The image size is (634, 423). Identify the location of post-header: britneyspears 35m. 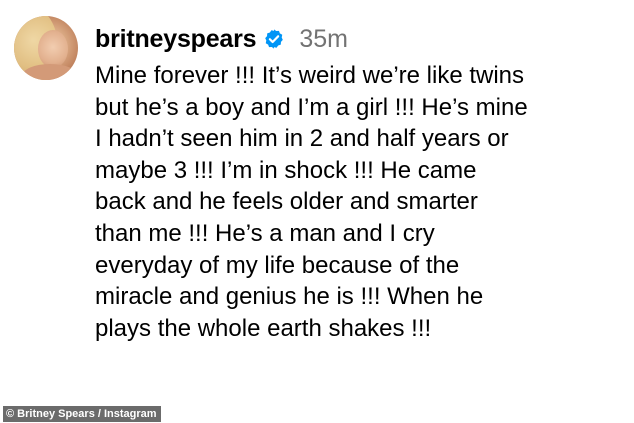
(221, 39).